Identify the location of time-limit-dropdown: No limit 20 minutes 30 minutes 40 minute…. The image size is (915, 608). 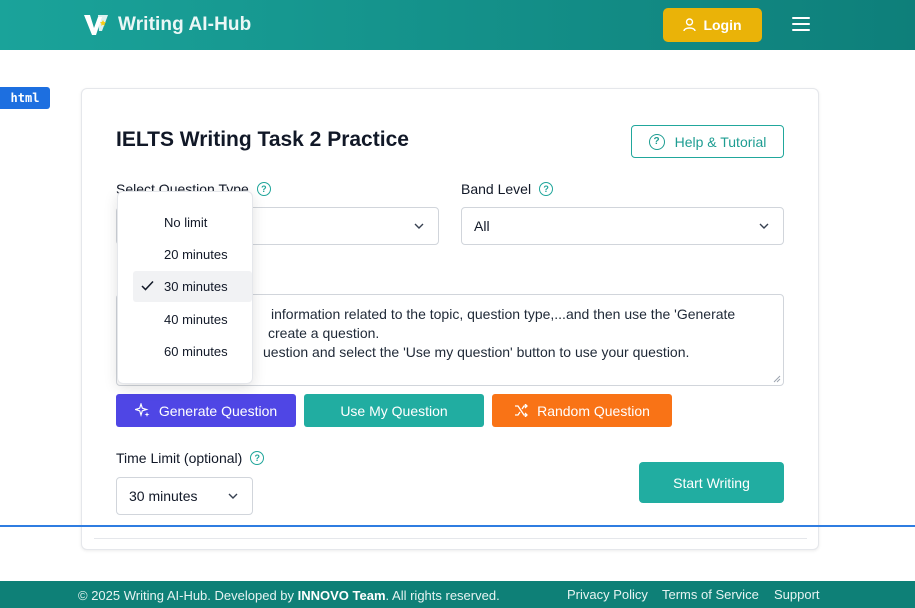
(185, 287).